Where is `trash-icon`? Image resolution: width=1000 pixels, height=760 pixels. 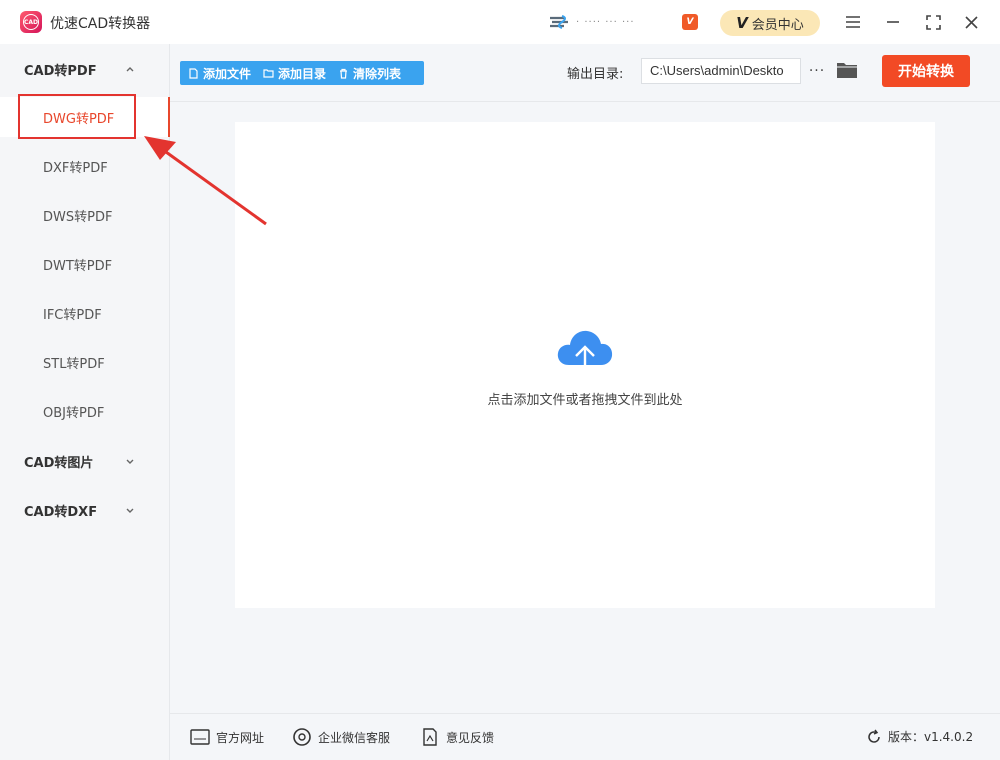 trash-icon is located at coordinates (344, 73).